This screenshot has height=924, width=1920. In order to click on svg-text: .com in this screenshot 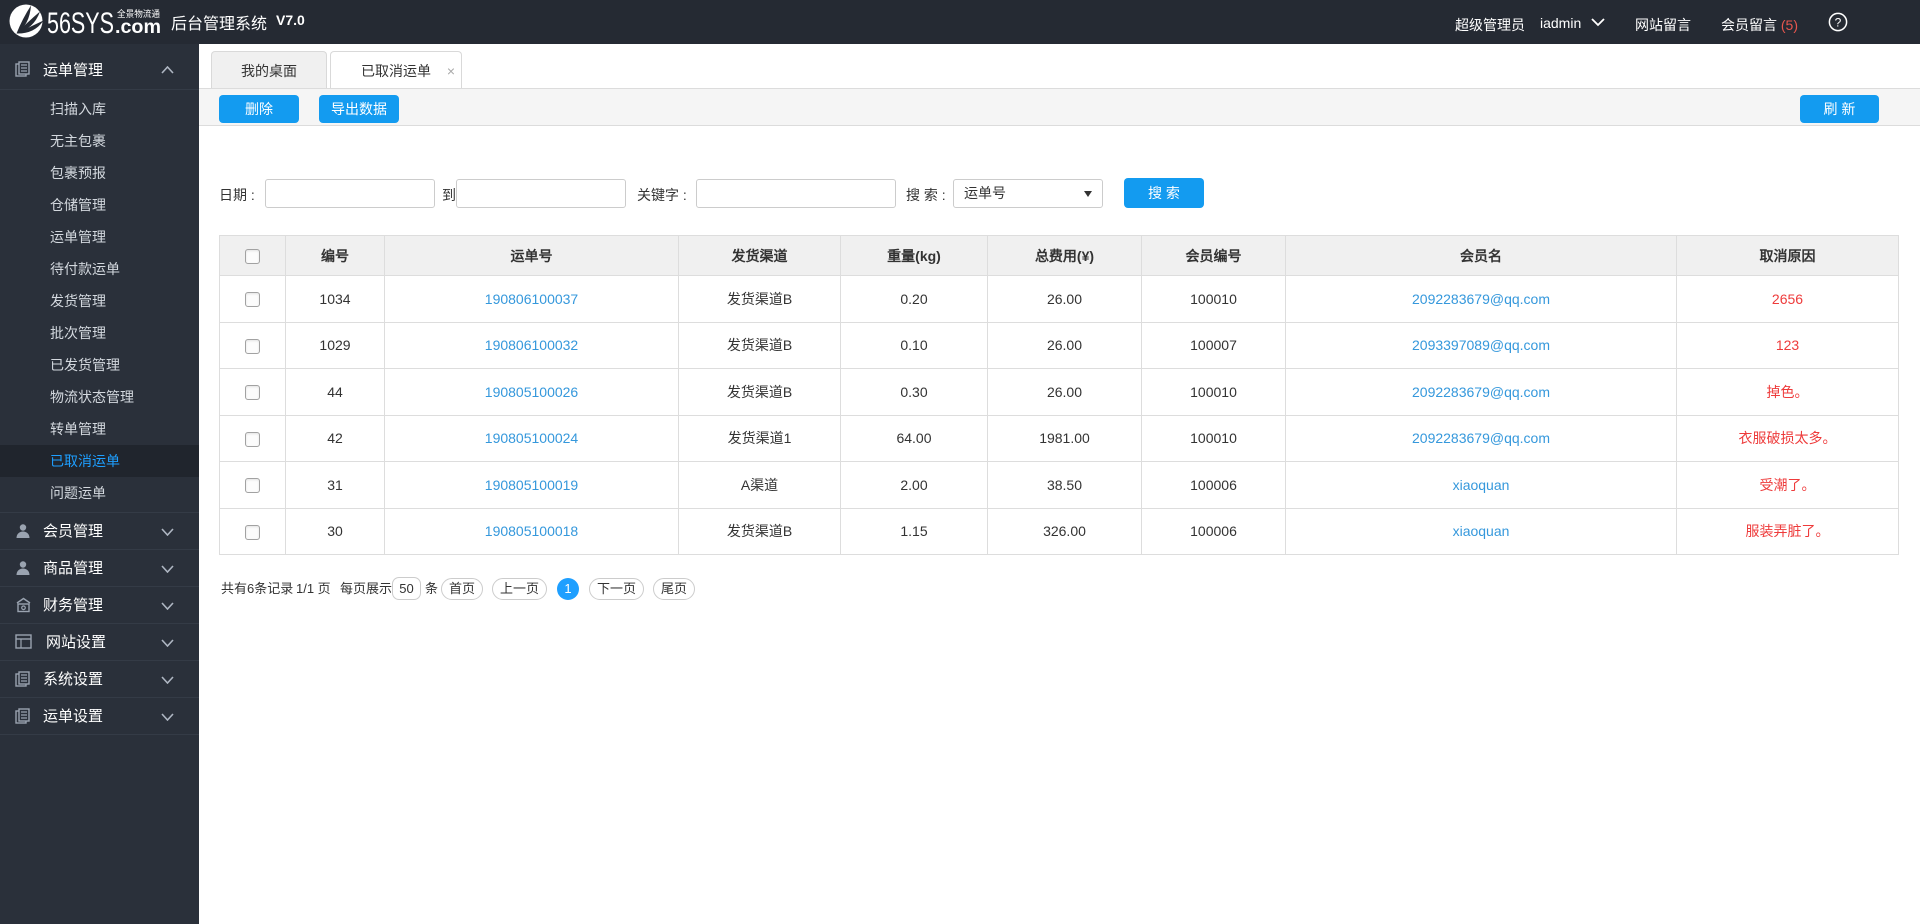, I will do `click(138, 27)`.